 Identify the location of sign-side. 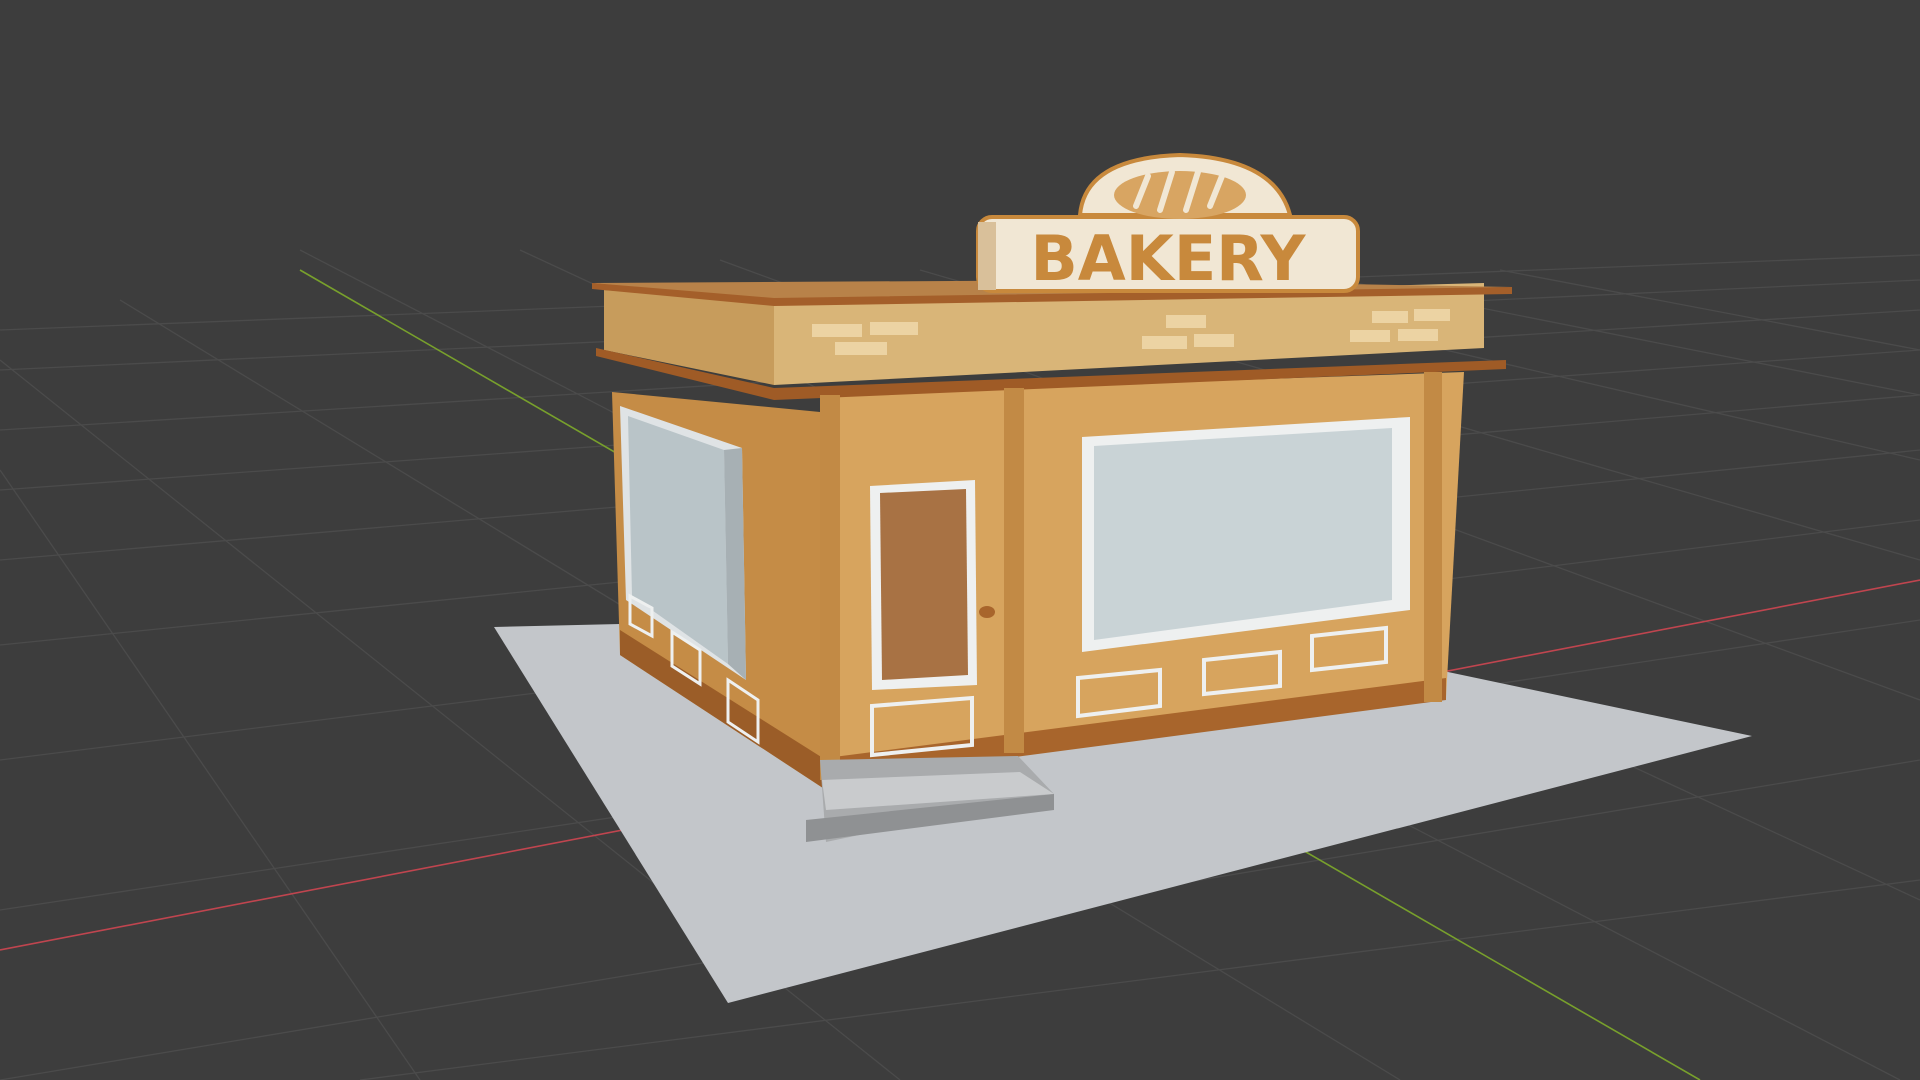
(987, 256).